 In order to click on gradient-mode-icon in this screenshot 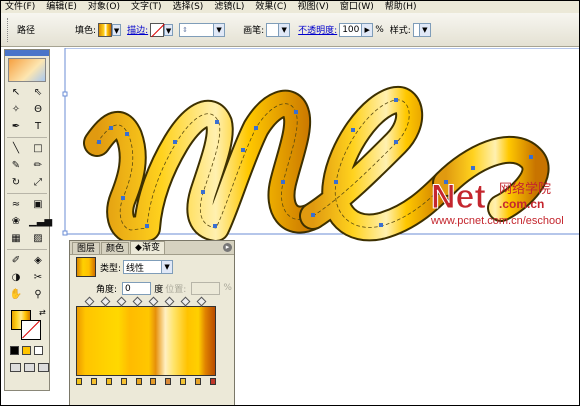, I will do `click(26, 350)`.